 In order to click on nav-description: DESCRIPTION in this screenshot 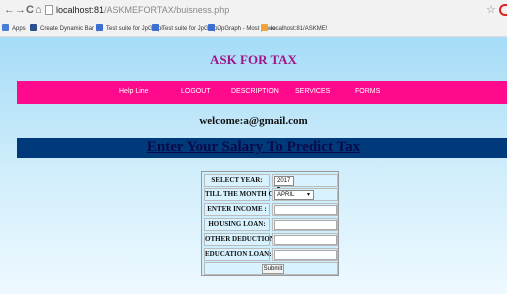, I will do `click(255, 92)`.